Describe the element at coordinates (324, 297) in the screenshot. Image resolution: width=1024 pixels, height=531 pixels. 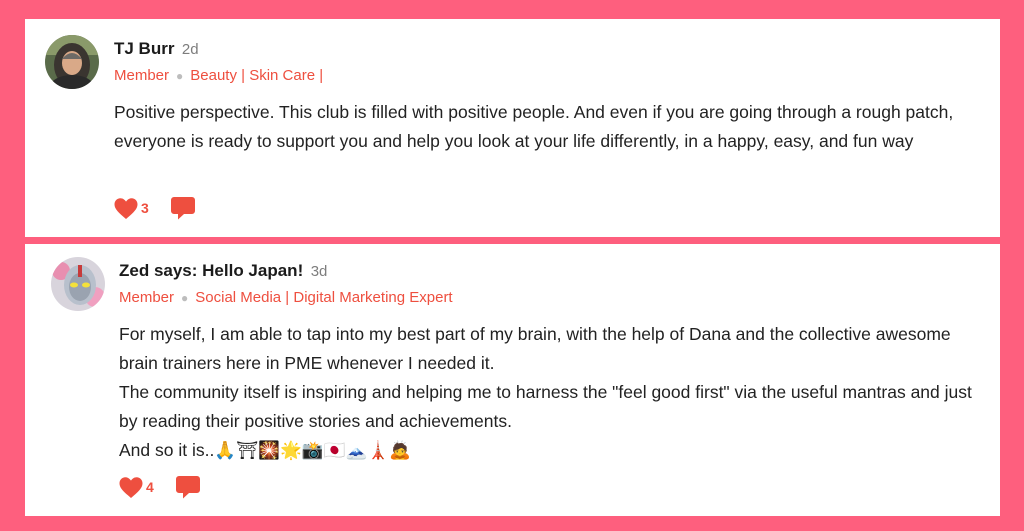
I see `author-tags: Social Media | Digital Marketing Expert` at that location.